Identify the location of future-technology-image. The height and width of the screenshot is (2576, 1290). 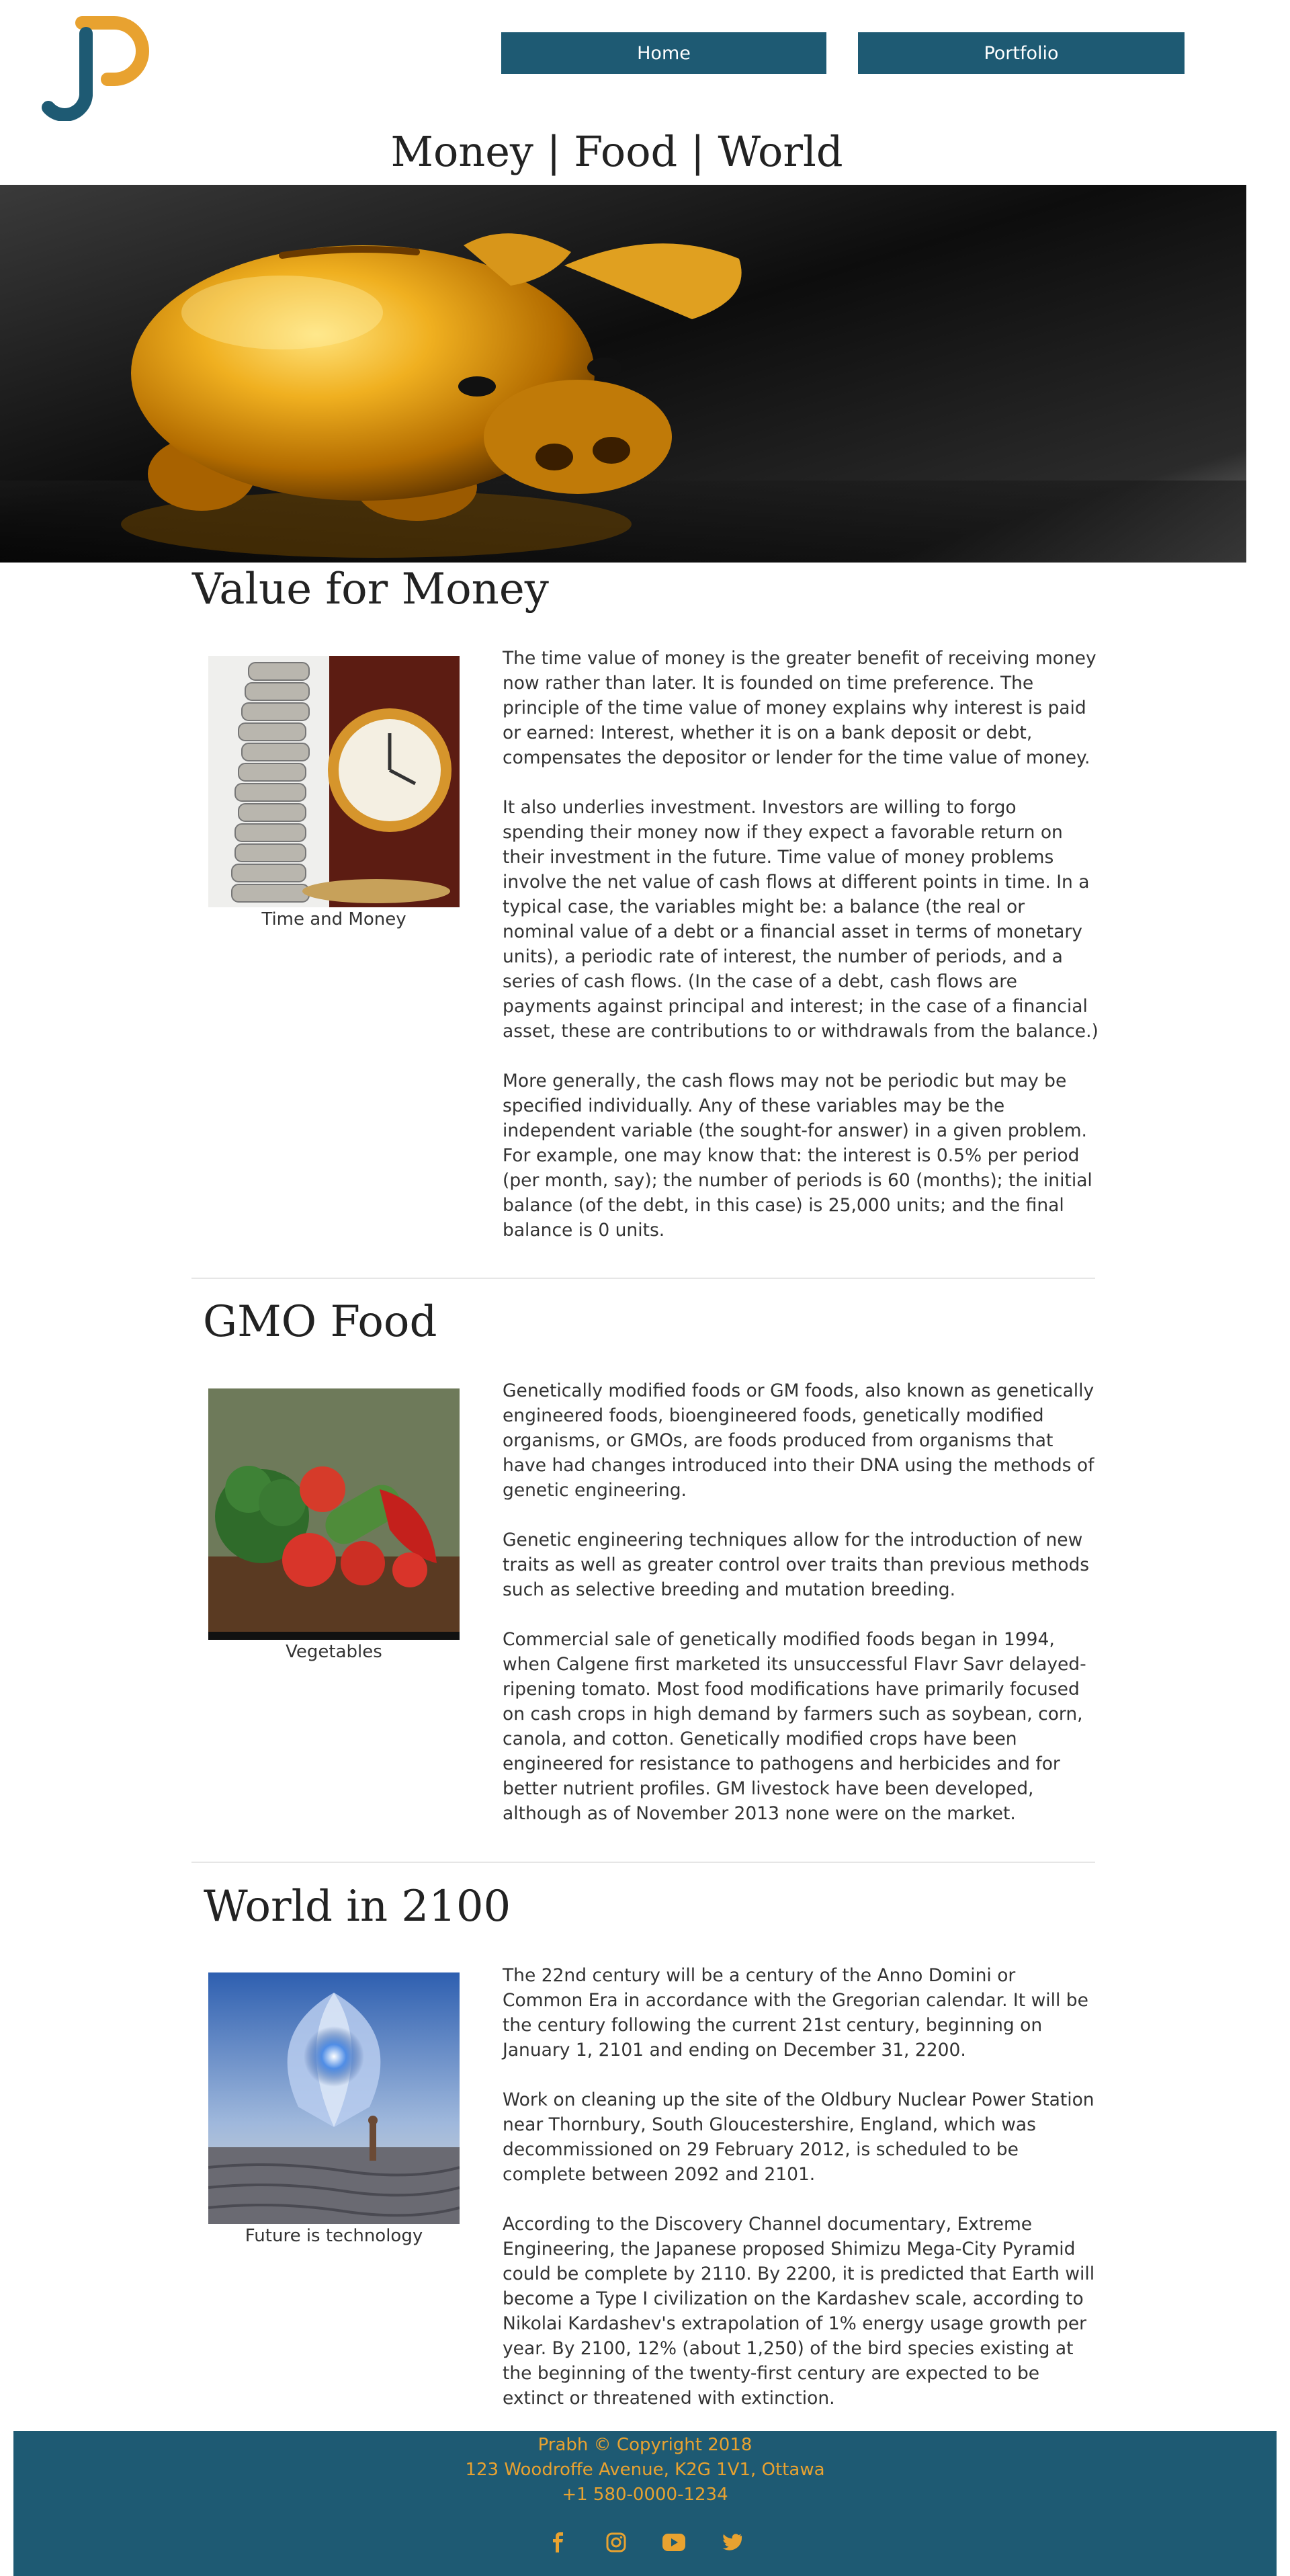
(334, 2098).